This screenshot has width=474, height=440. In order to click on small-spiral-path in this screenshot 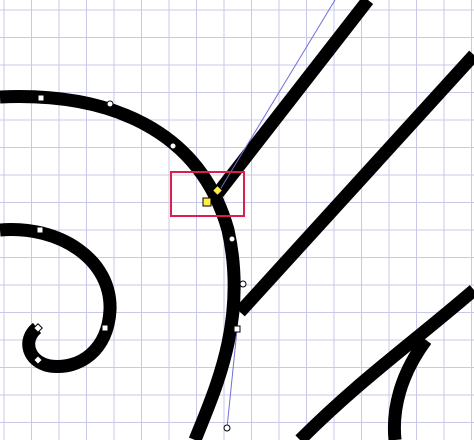, I will do `click(58, 298)`.